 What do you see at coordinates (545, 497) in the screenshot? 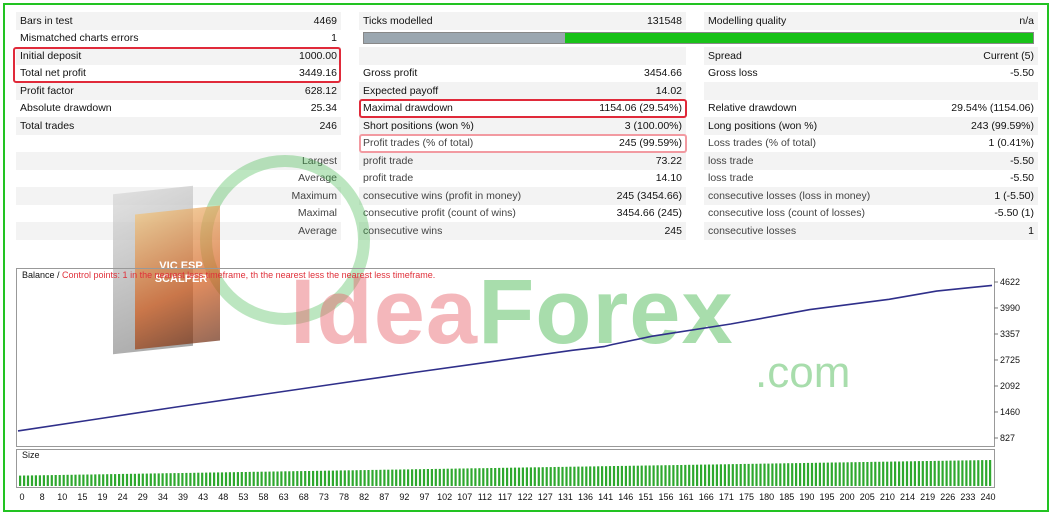
I see `x-tick-label: 127` at bounding box center [545, 497].